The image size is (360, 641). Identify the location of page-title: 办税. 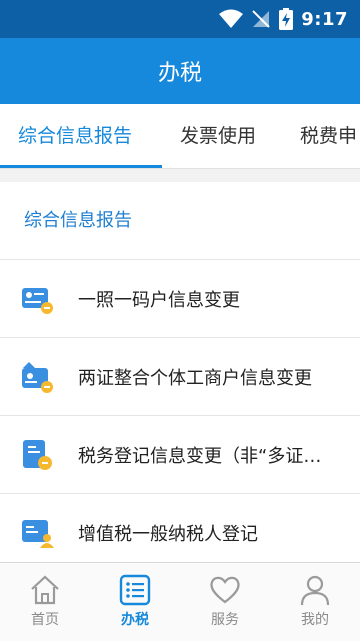
(179, 73).